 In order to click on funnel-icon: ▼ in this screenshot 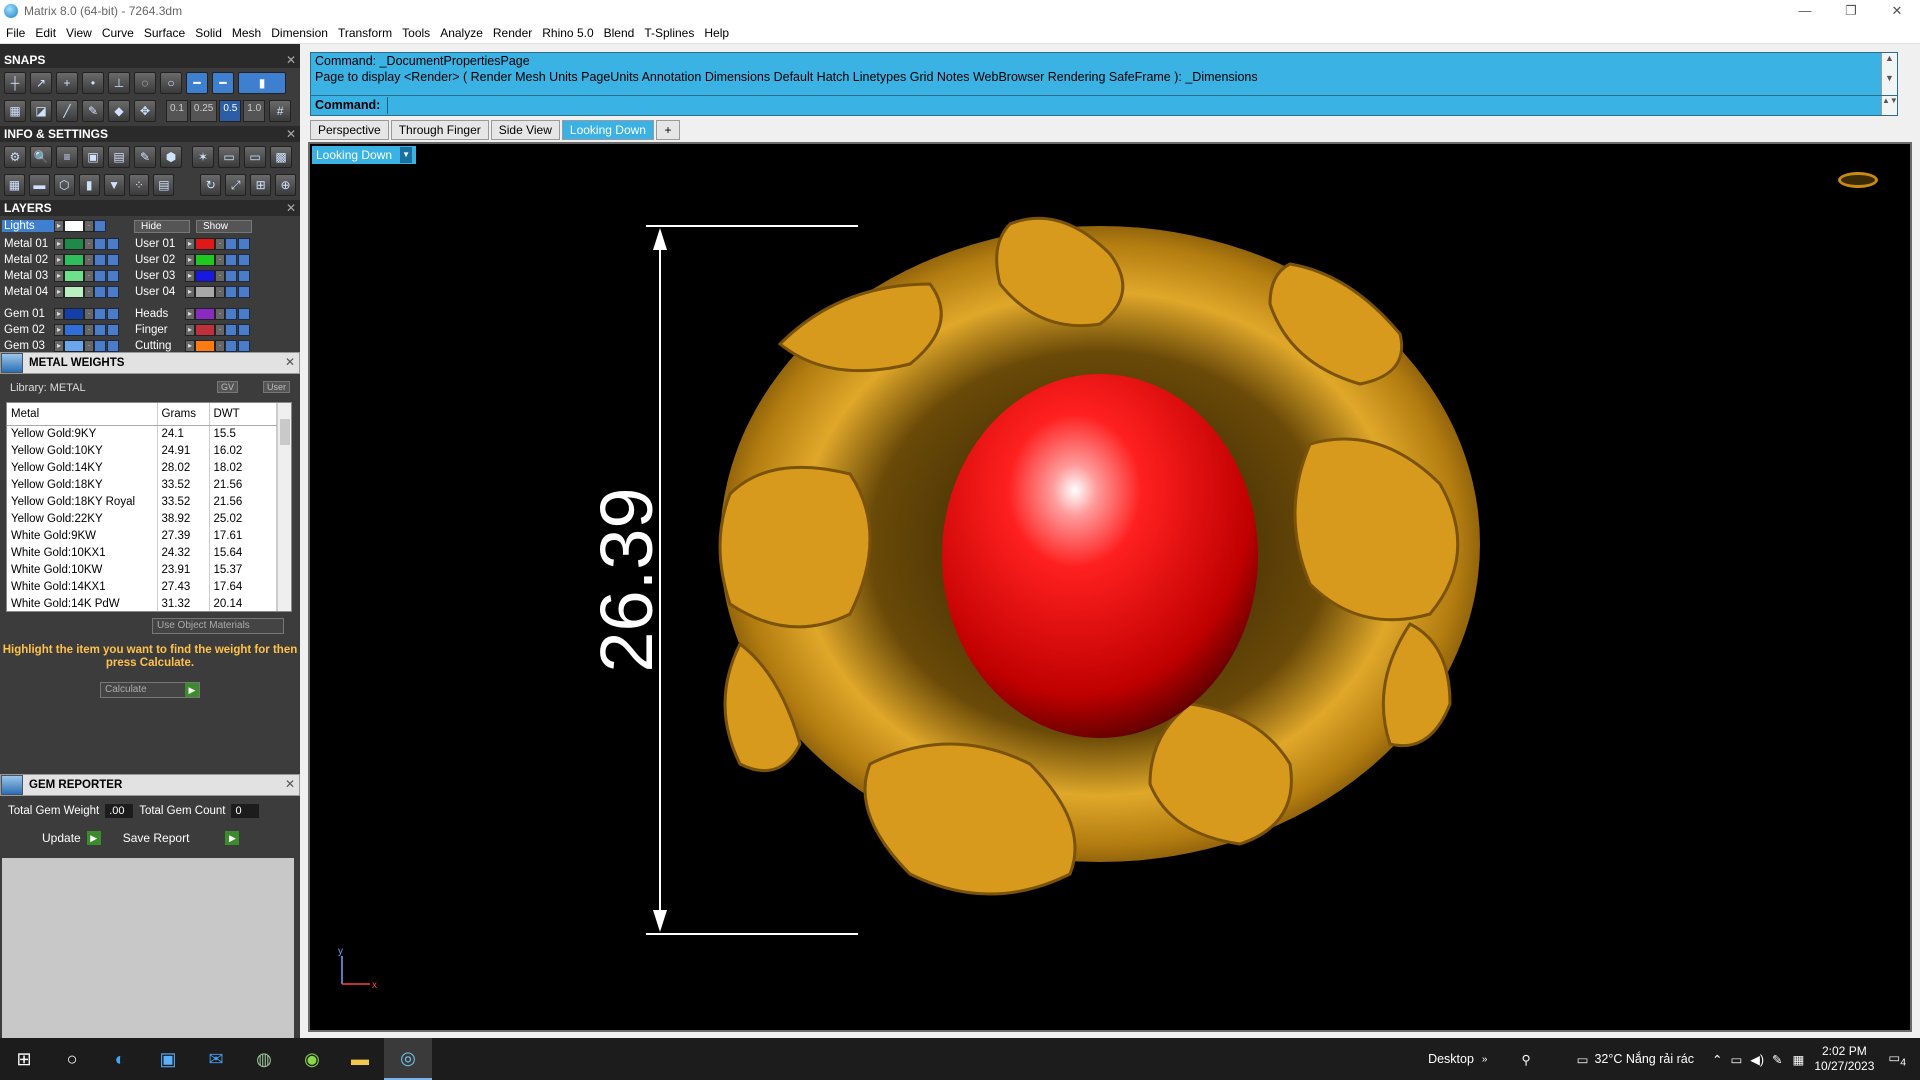, I will do `click(114, 185)`.